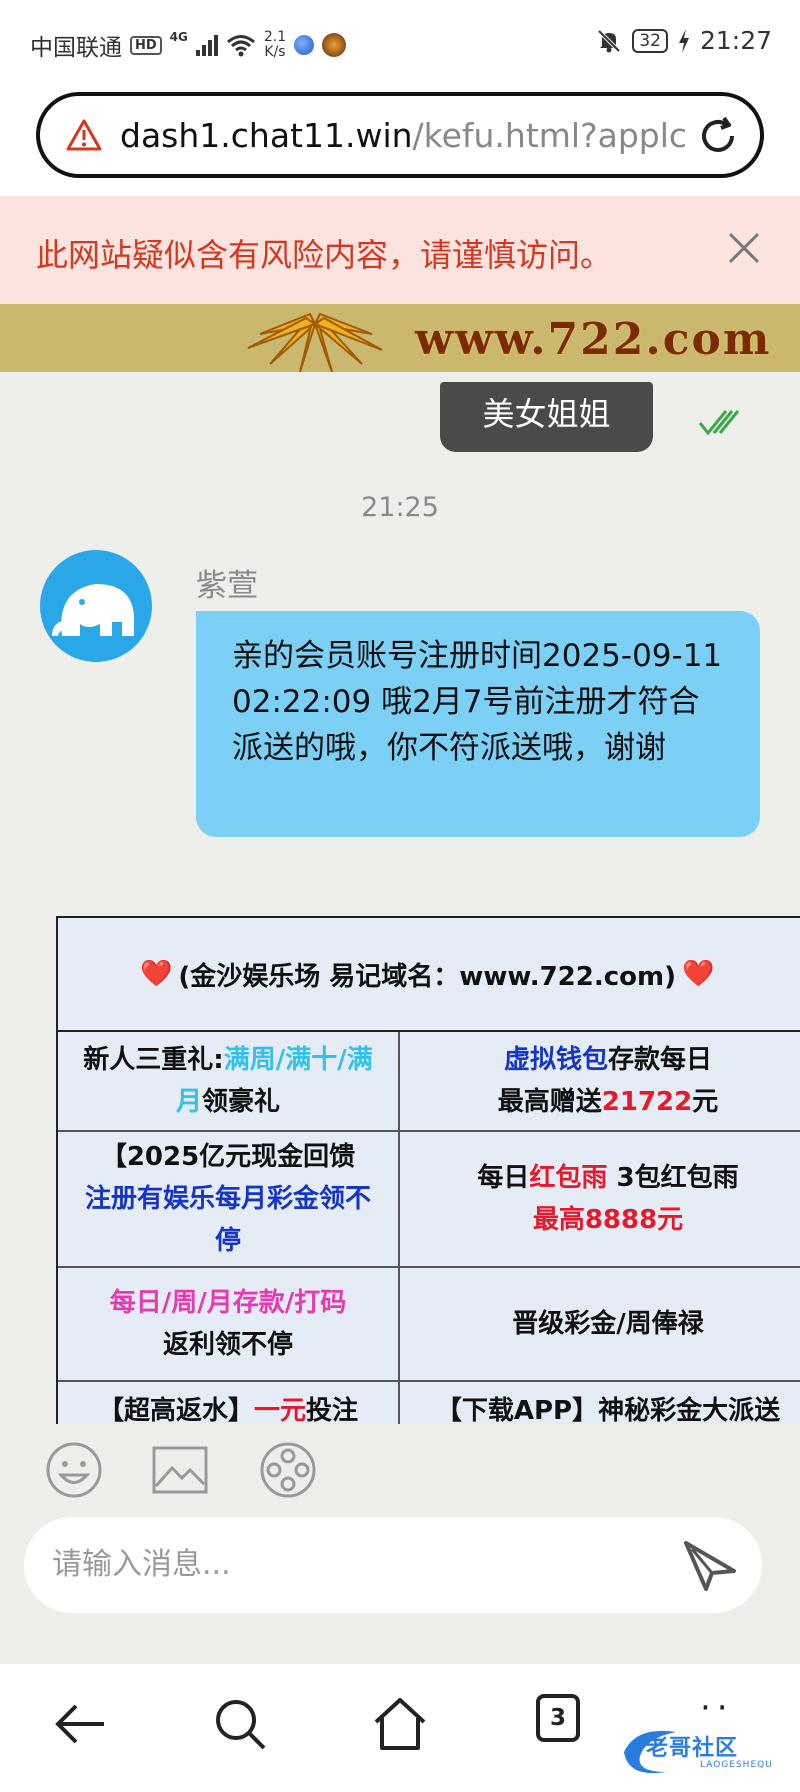 The height and width of the screenshot is (1792, 800). I want to click on app-notification-icon, so click(304, 45).